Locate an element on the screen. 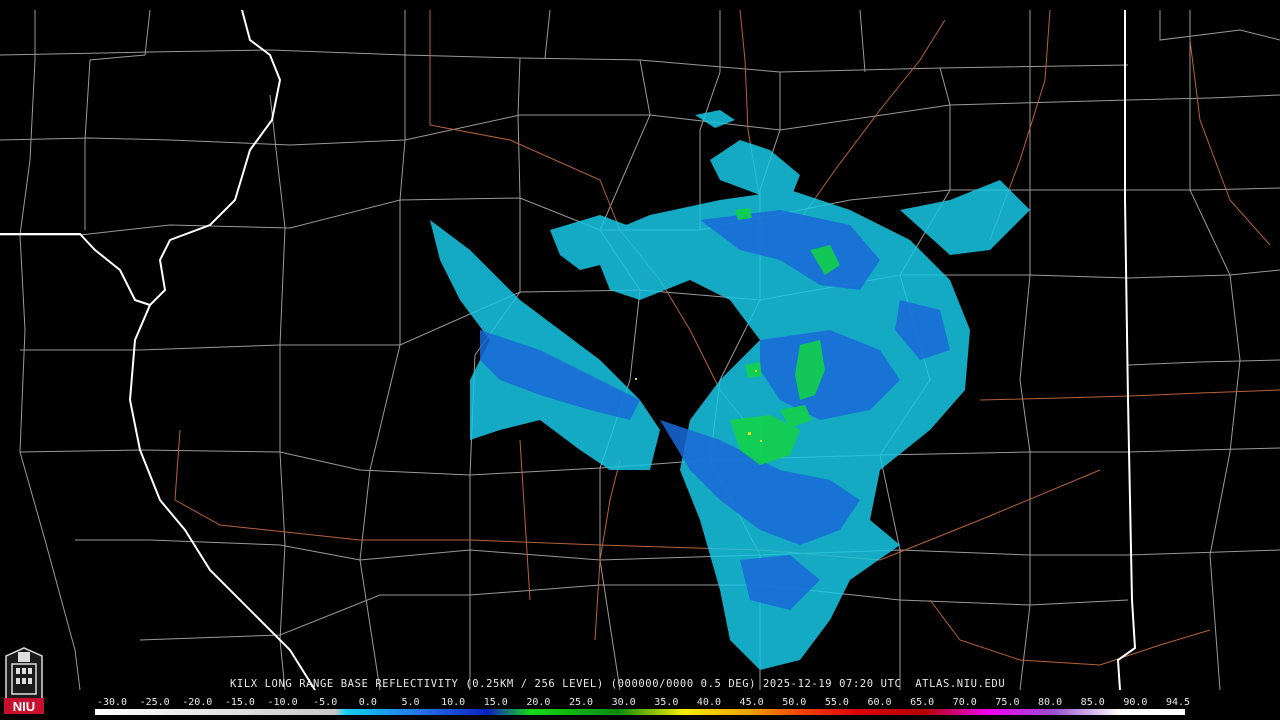  colorbar-label: 75.0 is located at coordinates (1007, 702).